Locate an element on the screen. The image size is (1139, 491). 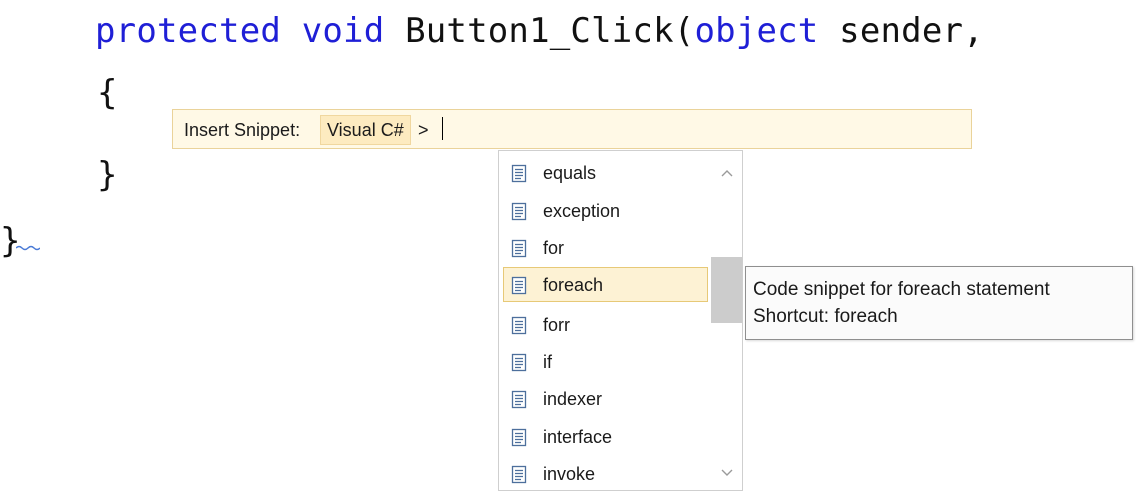
list-item-equals: equals is located at coordinates (605, 172).